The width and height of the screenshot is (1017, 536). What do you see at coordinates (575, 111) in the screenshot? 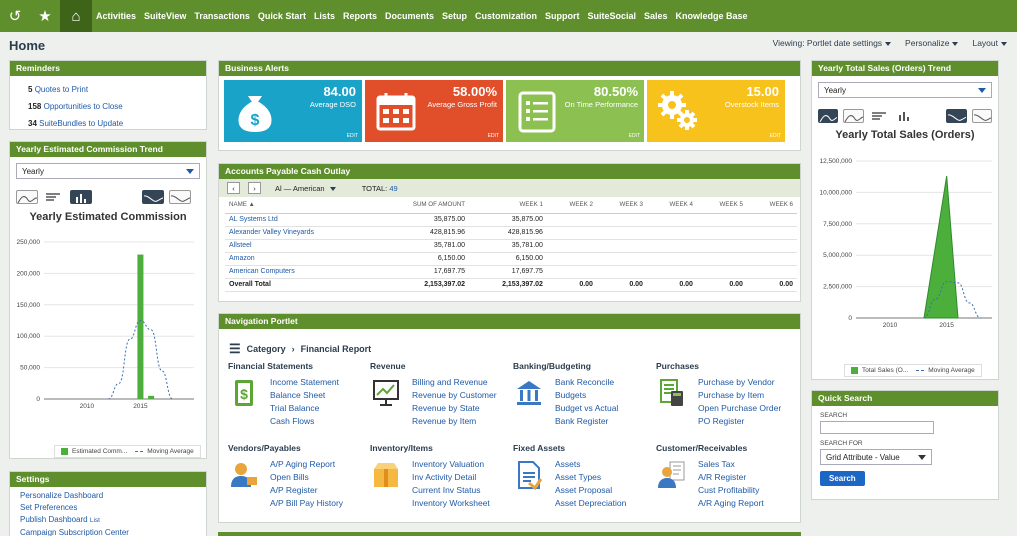
I see `alert-on-time: 80.50% On Time Performance EDIT` at bounding box center [575, 111].